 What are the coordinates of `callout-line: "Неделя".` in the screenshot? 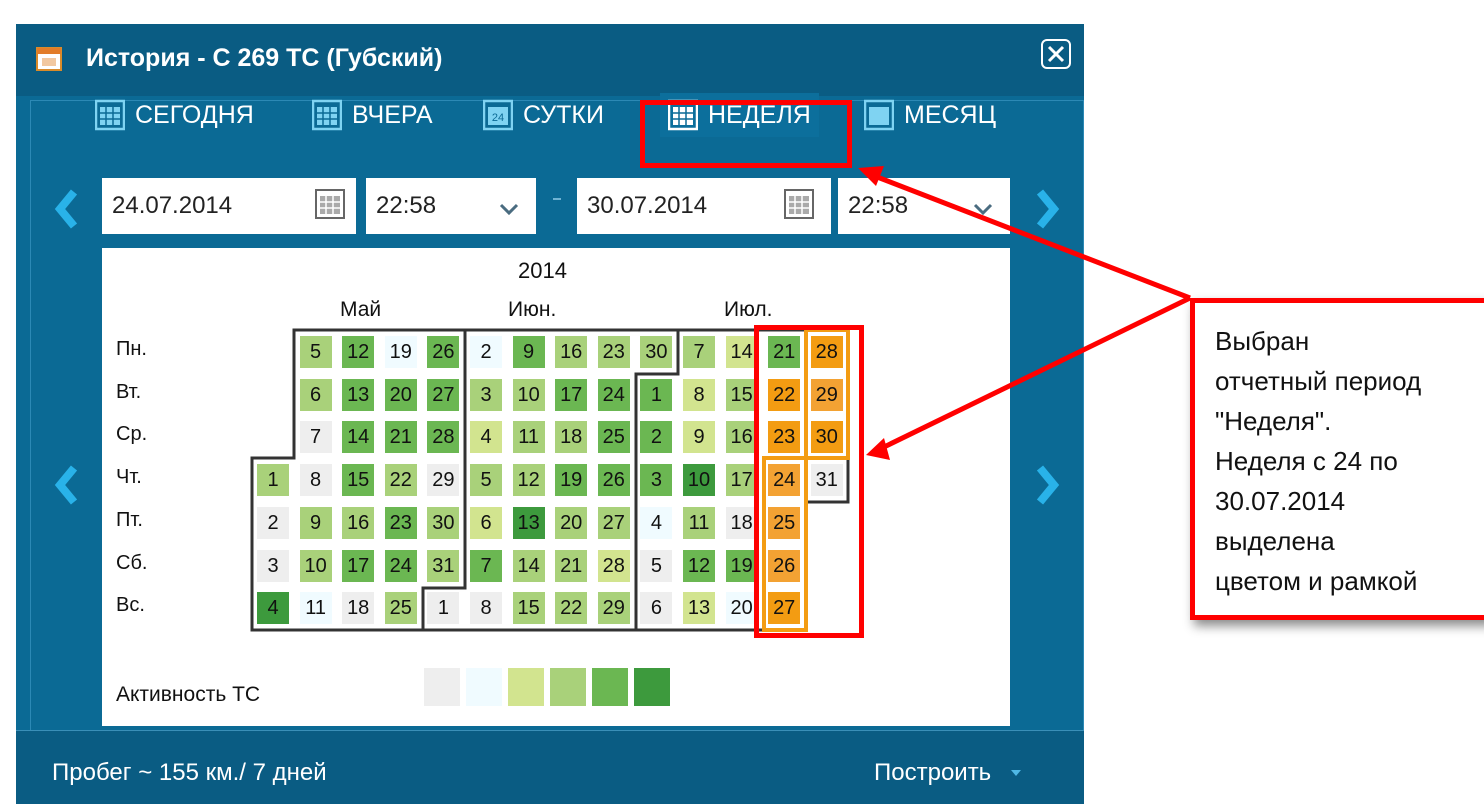 It's located at (1273, 421).